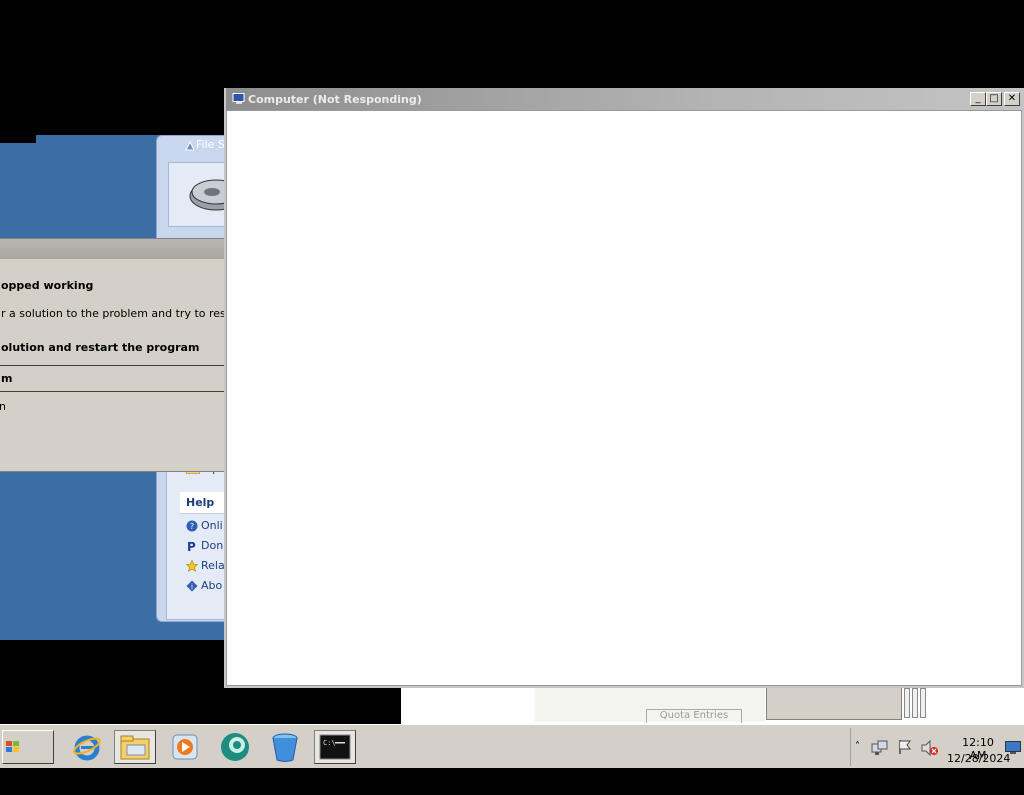  Describe the element at coordinates (210, 144) in the screenshot. I see `file-panel-title: File S` at that location.